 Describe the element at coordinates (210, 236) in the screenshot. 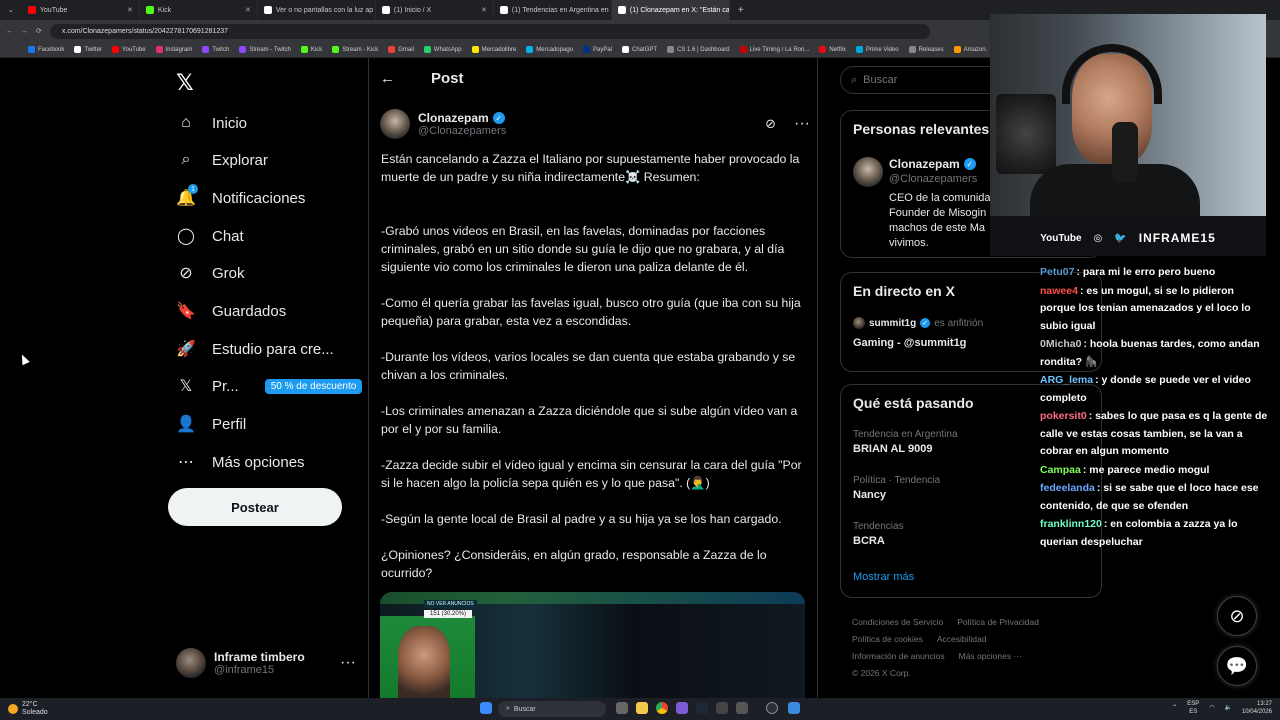

I see `sidebar-item-chat: ◯ Chat` at that location.